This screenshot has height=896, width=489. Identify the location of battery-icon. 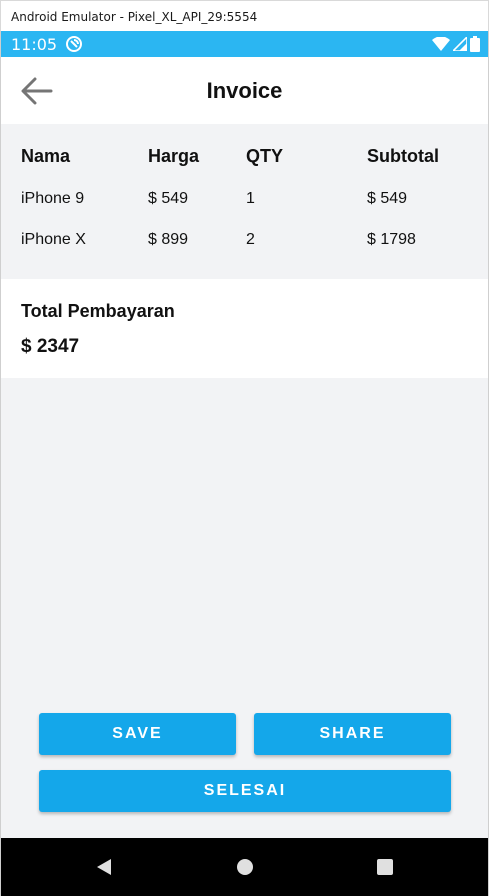
(475, 46).